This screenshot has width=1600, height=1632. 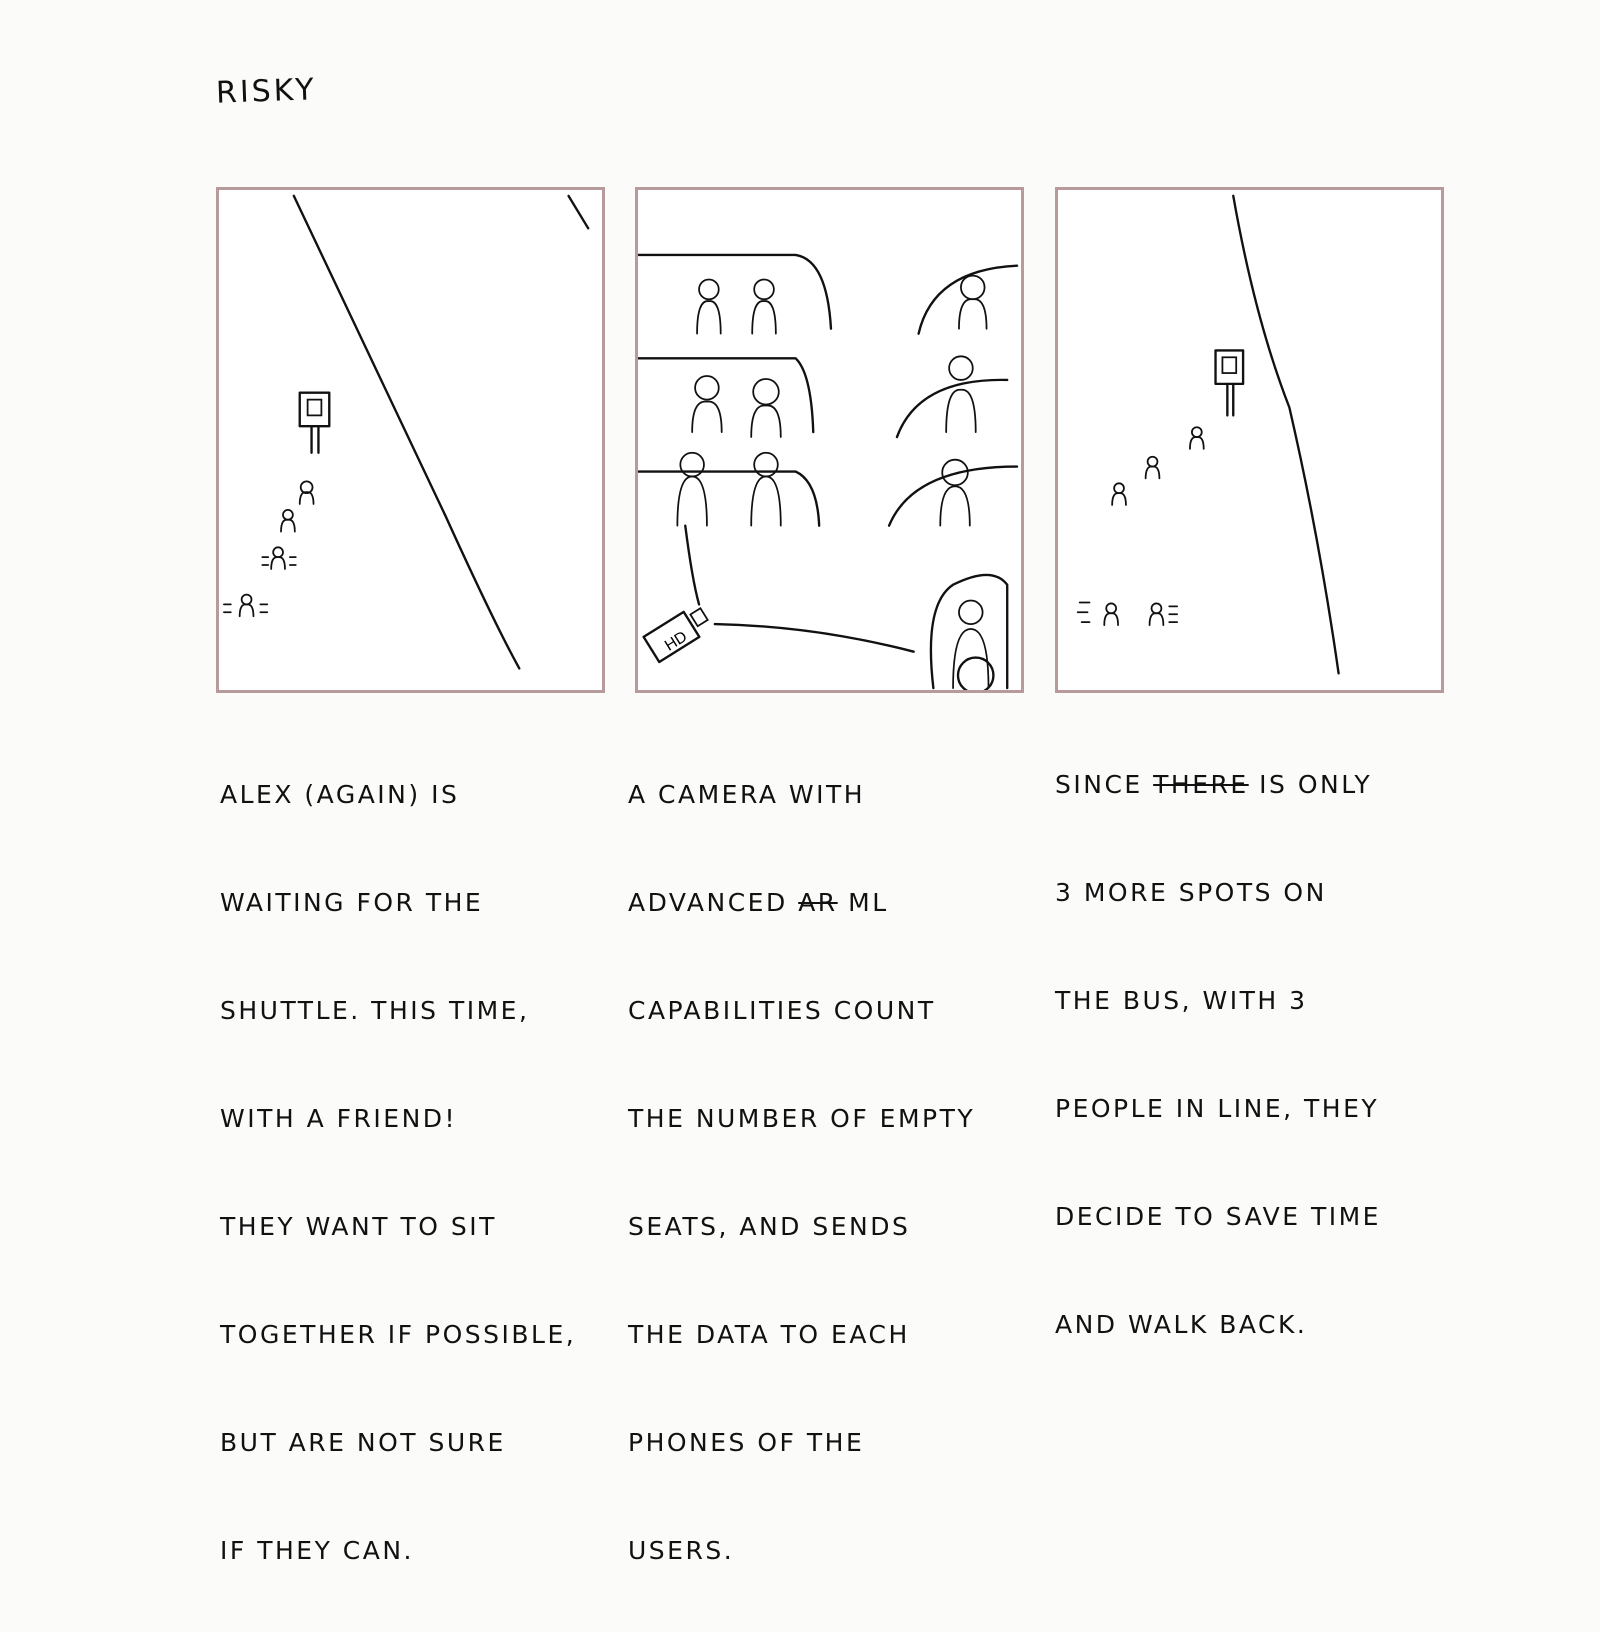 I want to click on storyboard-panel-2: HD, so click(x=829, y=440).